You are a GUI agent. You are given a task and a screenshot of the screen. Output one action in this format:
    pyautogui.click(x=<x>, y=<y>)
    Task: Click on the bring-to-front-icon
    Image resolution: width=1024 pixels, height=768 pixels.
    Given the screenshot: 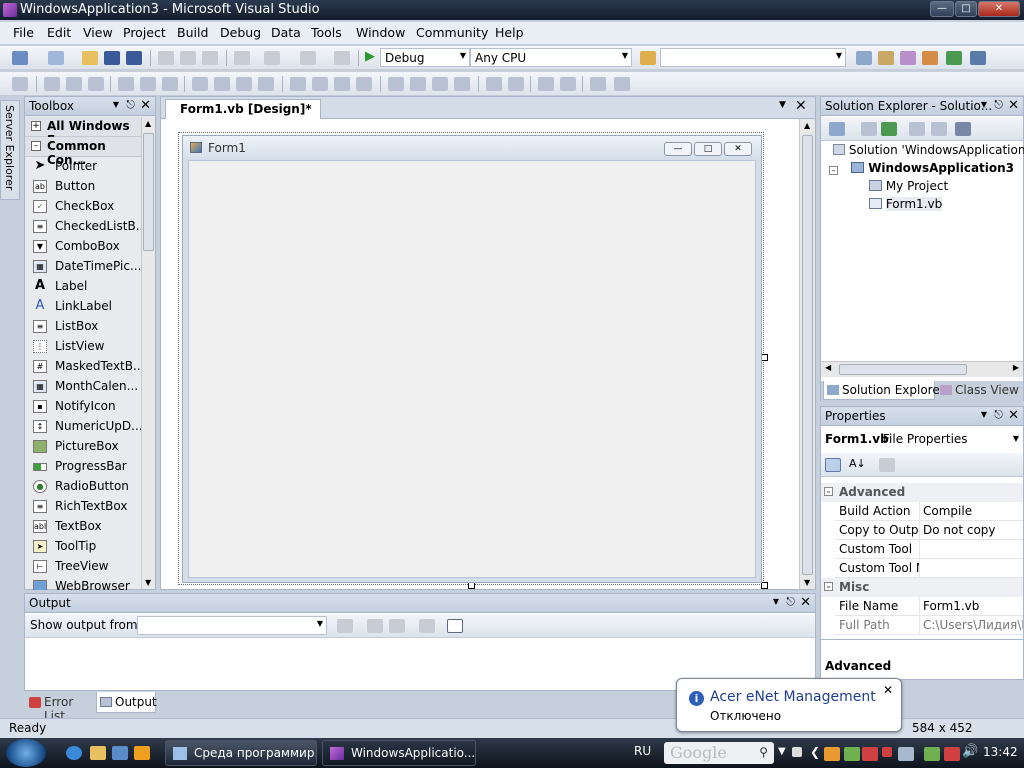 What is the action you would take?
    pyautogui.click(x=546, y=84)
    